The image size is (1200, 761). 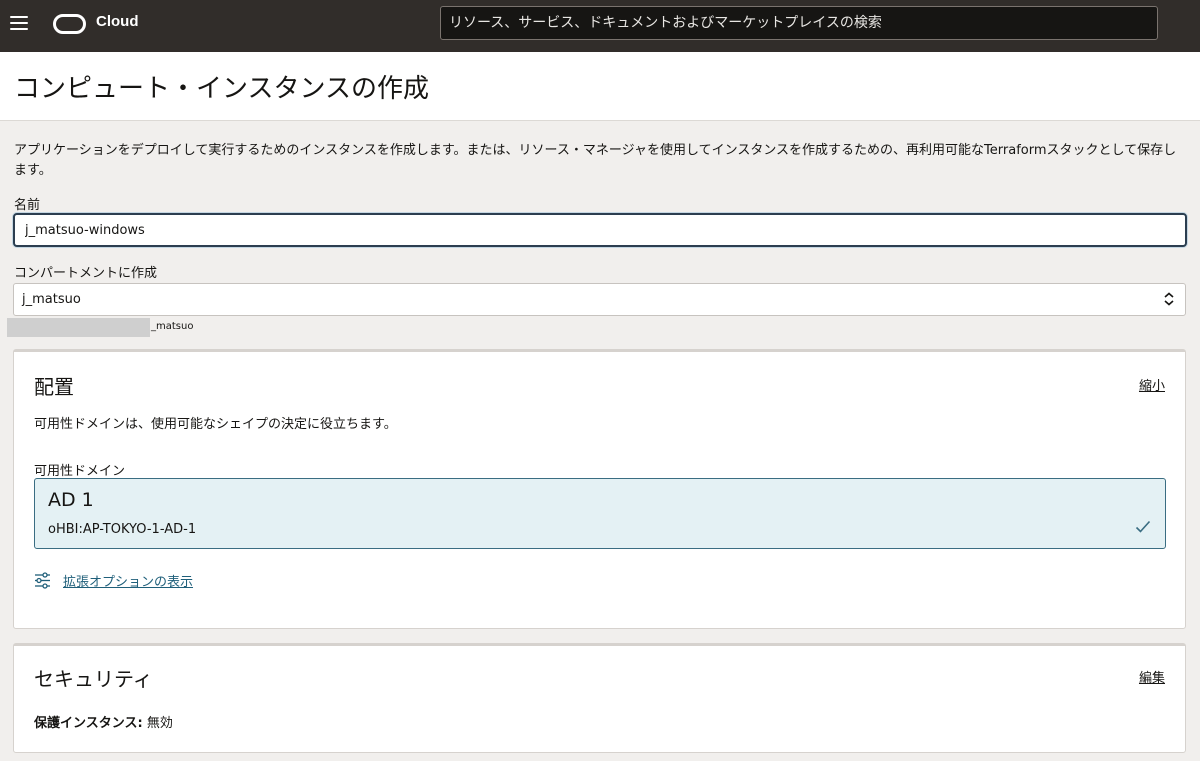 I want to click on oracle-logo-icon, so click(x=69, y=24).